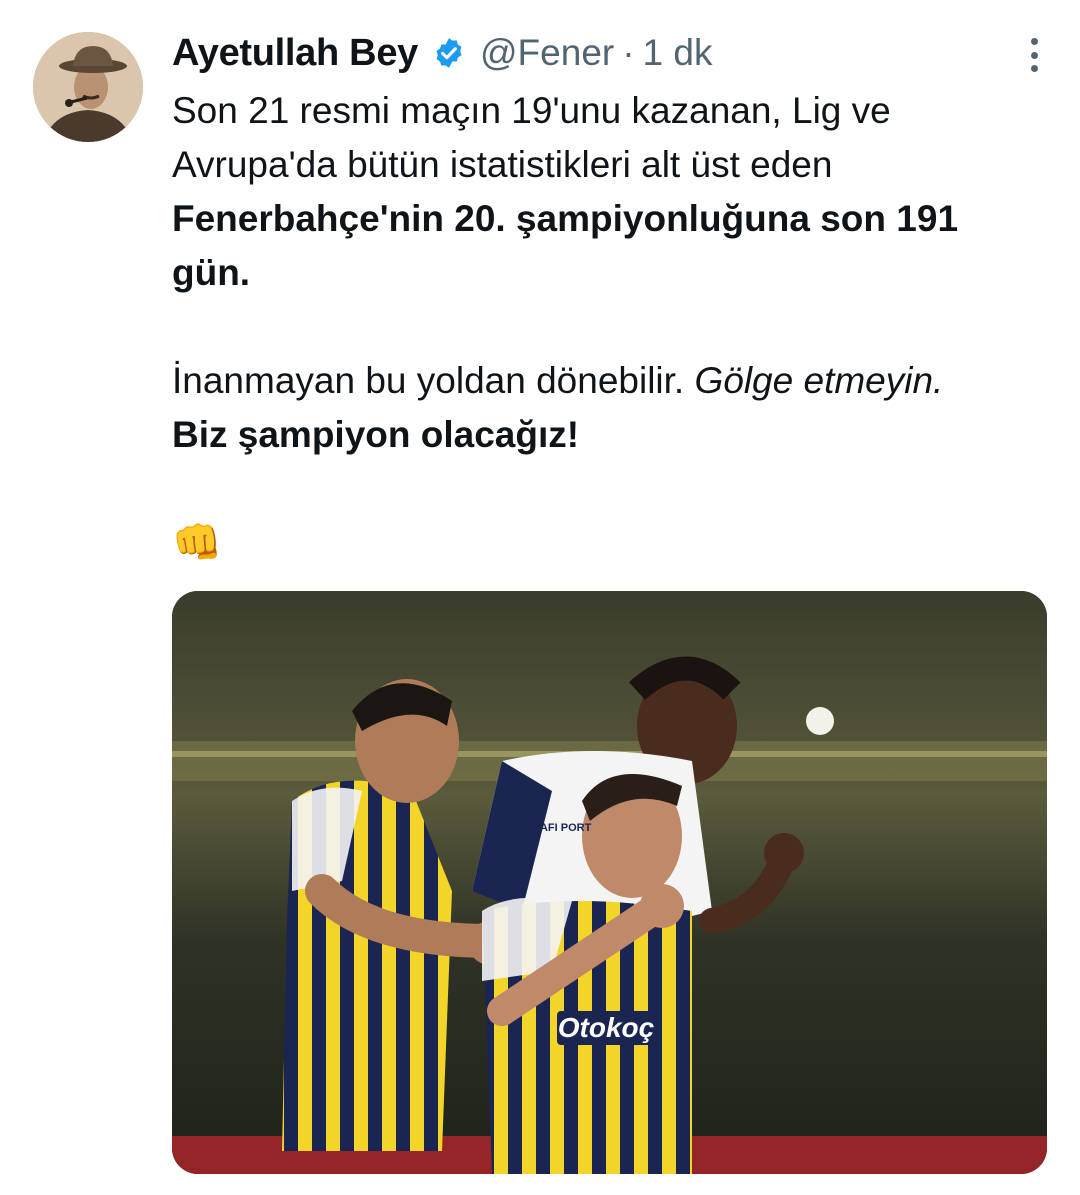  Describe the element at coordinates (295, 53) in the screenshot. I see `author-name: Ayetullah Bey` at that location.